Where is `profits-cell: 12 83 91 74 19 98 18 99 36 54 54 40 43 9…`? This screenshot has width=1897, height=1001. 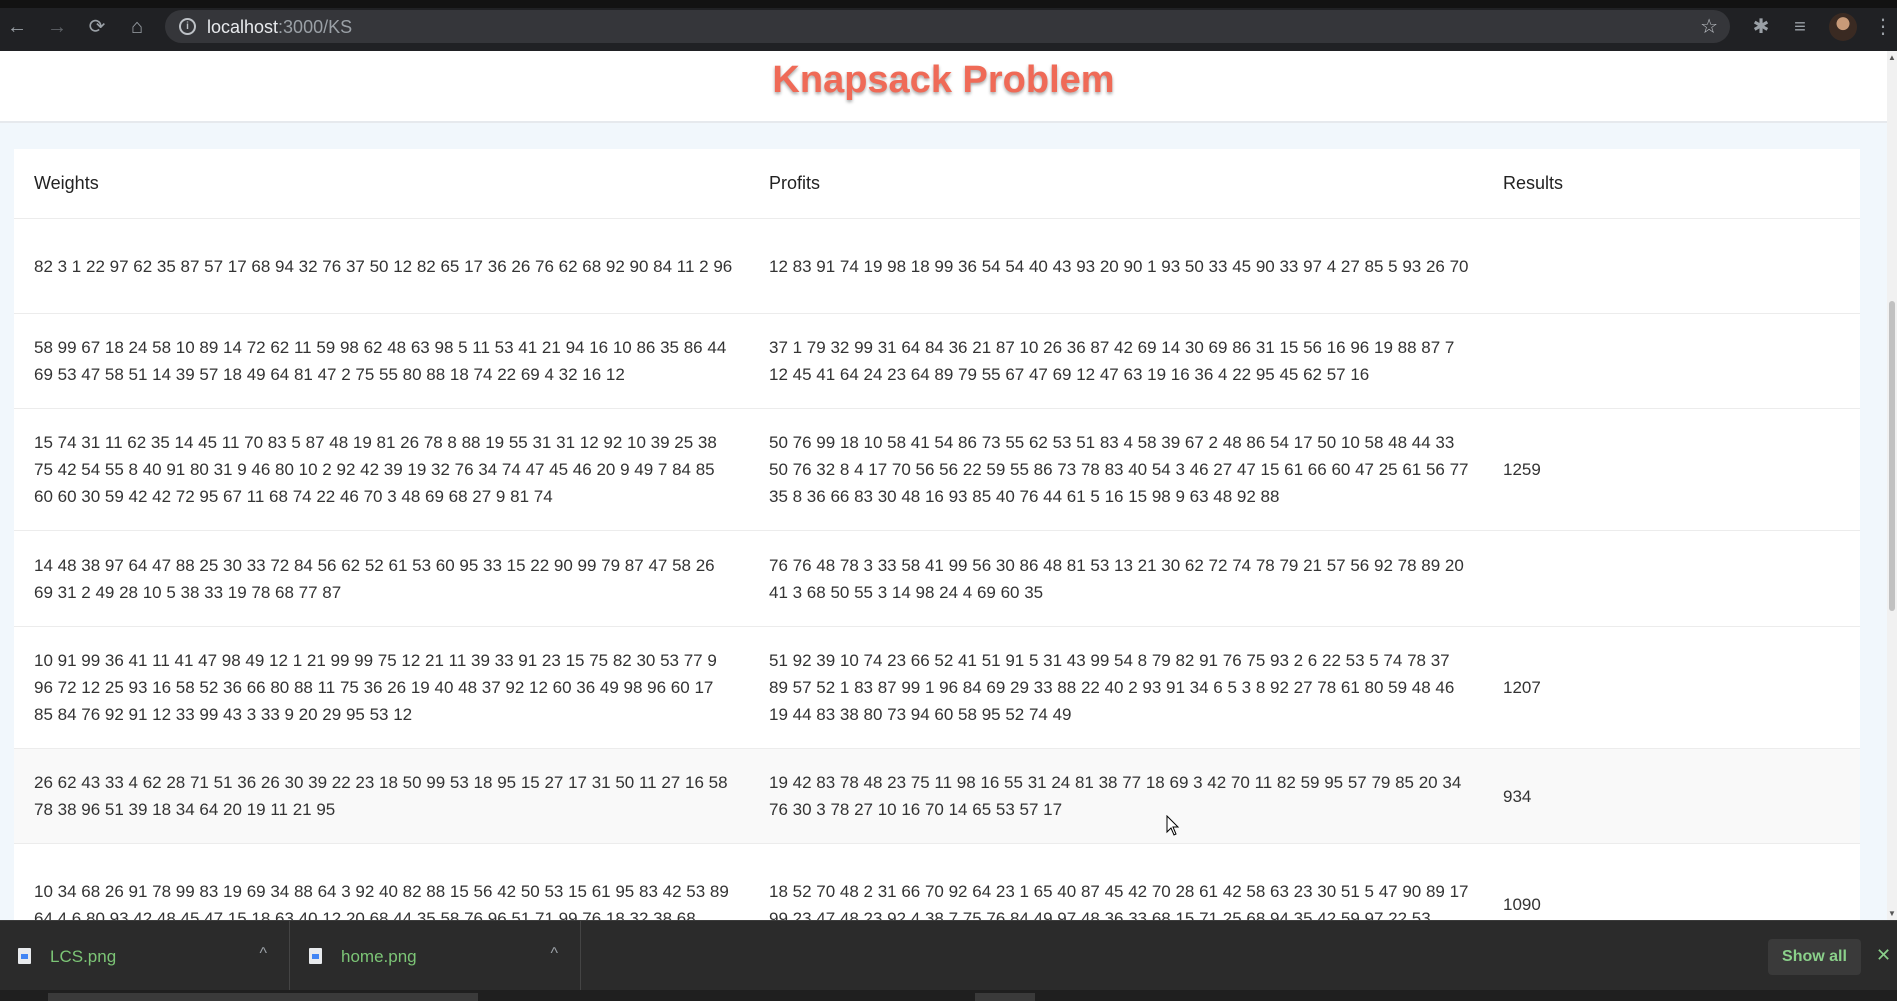
profits-cell: 12 83 91 74 19 98 18 99 36 54 54 40 43 9… is located at coordinates (1119, 266).